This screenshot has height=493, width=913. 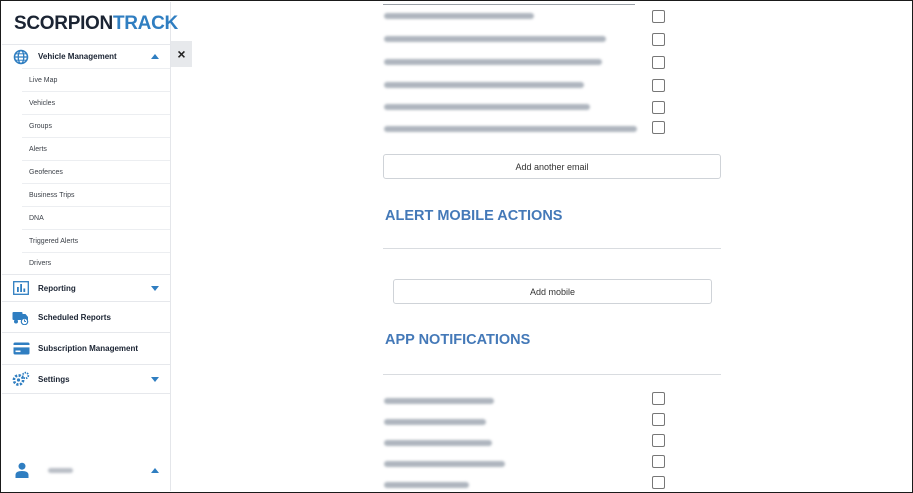 I want to click on add-mobile-button: Add mobile, so click(x=552, y=291).